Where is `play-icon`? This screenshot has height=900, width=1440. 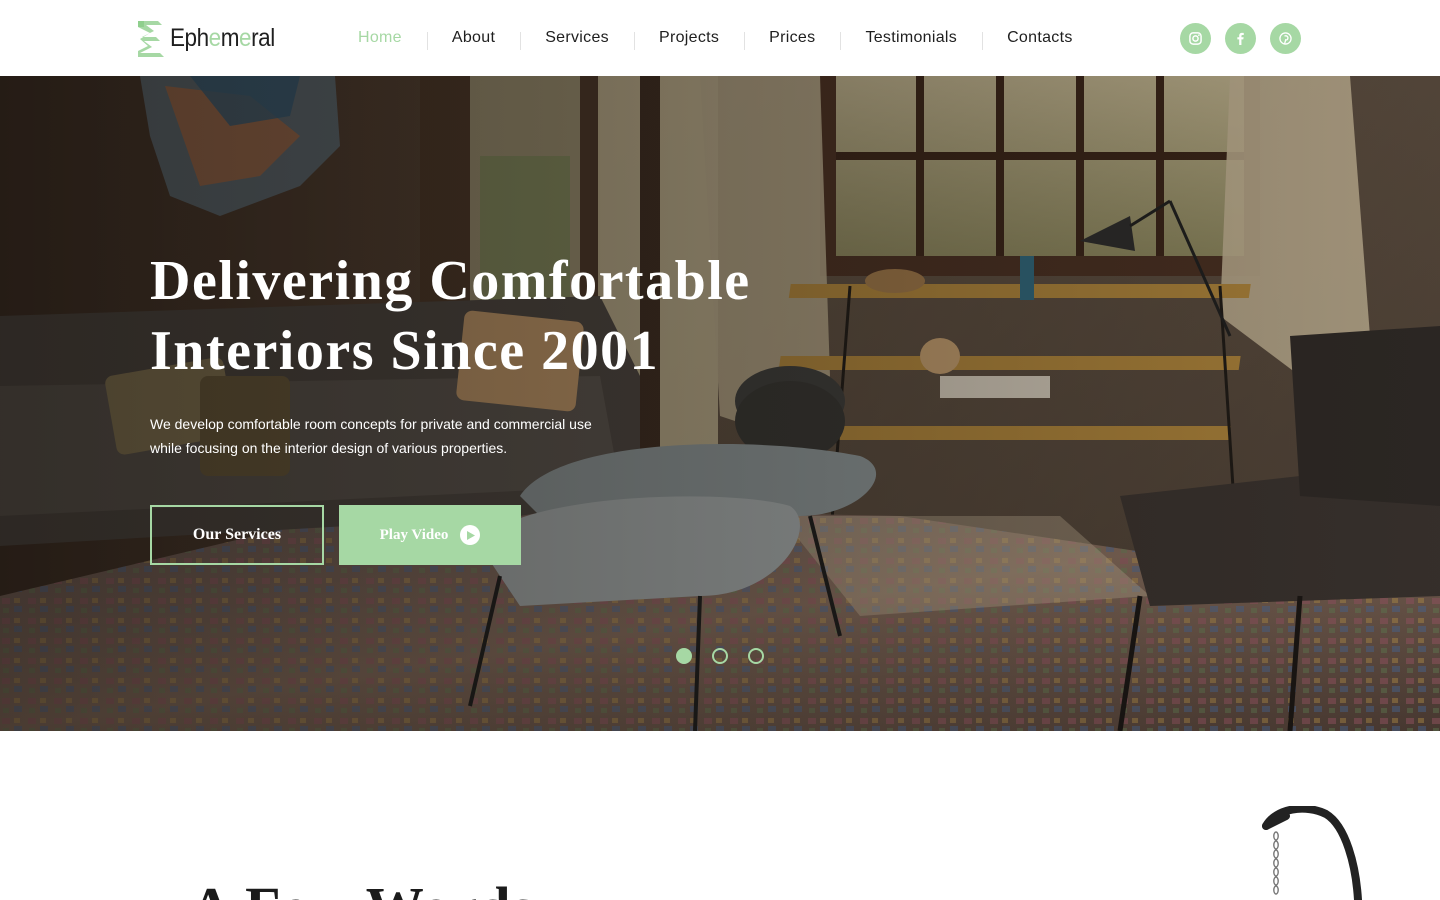
play-icon is located at coordinates (470, 535).